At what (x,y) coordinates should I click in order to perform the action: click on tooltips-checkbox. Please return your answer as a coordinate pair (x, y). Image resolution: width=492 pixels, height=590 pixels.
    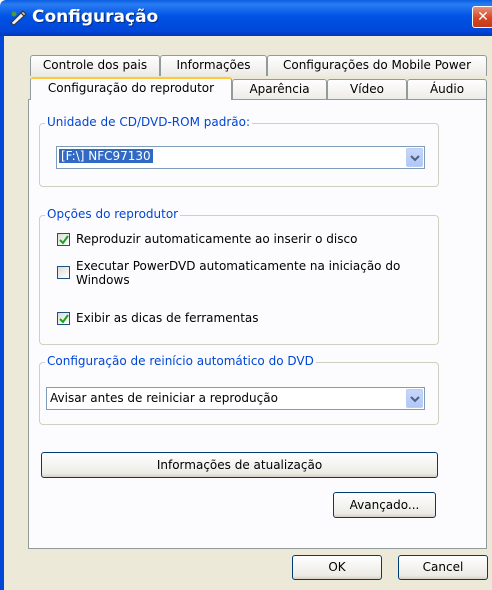
    Looking at the image, I should click on (63, 318).